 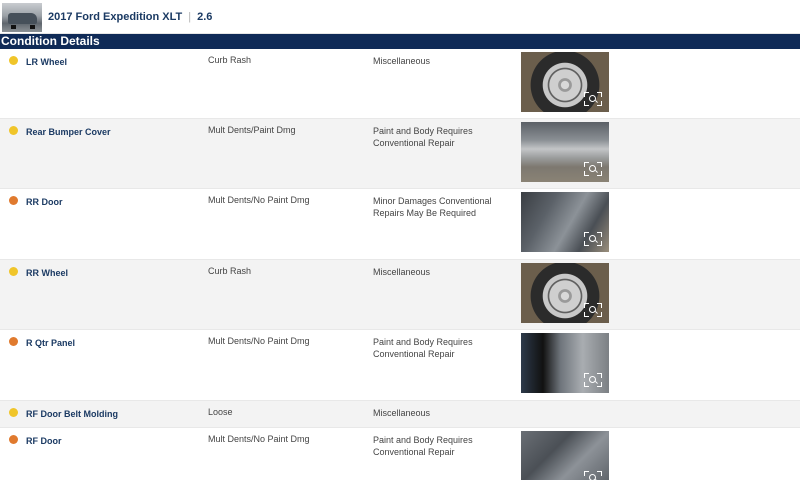 What do you see at coordinates (47, 273) in the screenshot?
I see `part-name: RR Wheel` at bounding box center [47, 273].